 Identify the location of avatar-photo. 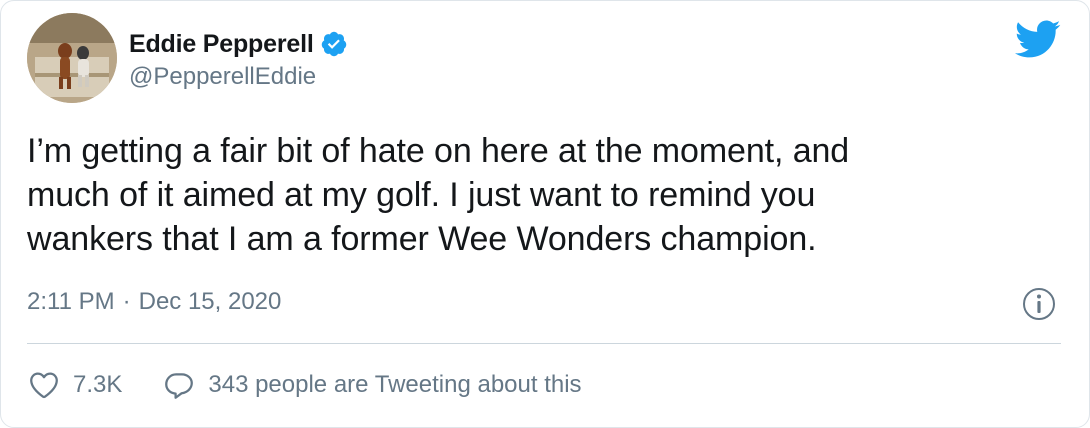
(72, 58).